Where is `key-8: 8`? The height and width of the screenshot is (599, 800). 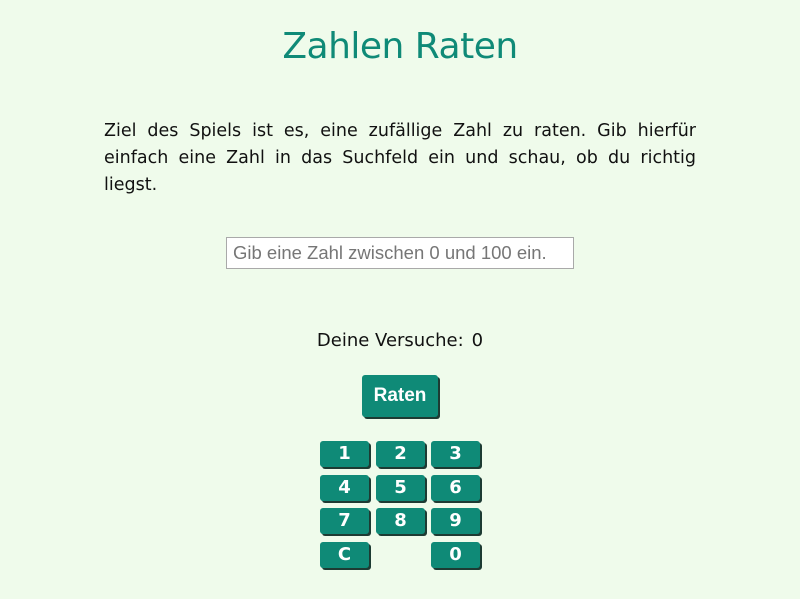 key-8: 8 is located at coordinates (400, 521).